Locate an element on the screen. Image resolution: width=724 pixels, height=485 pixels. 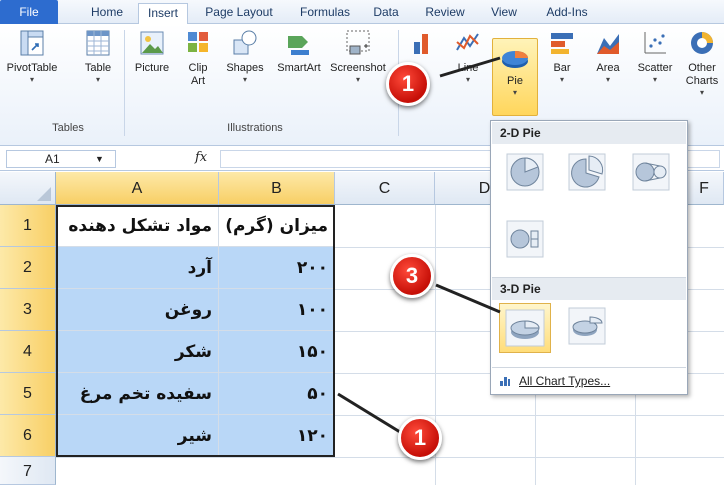
callout-step-1-table: 1 is located at coordinates (420, 438).